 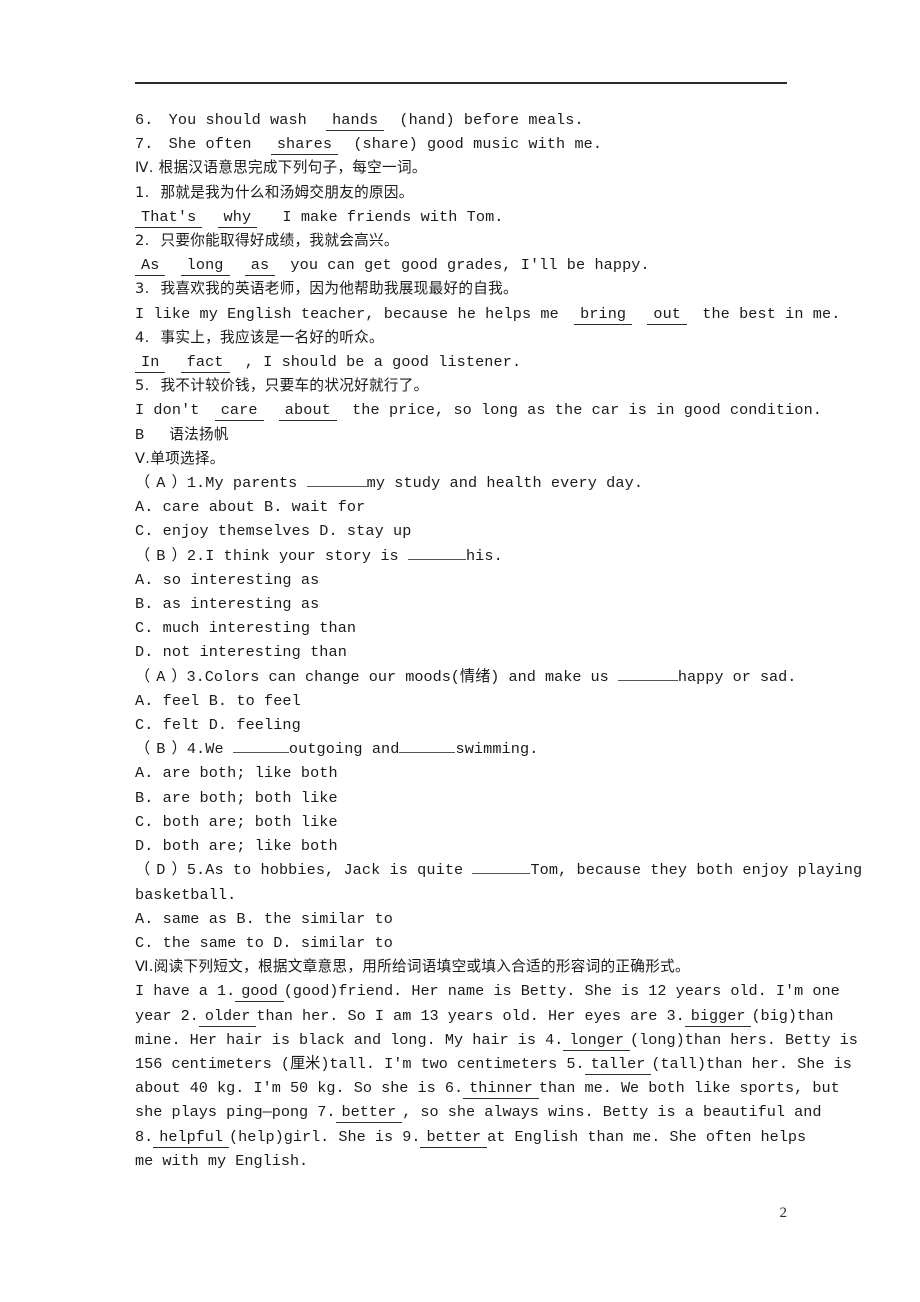 What do you see at coordinates (239, 412) in the screenshot?
I see `answer-blank-filled: care` at bounding box center [239, 412].